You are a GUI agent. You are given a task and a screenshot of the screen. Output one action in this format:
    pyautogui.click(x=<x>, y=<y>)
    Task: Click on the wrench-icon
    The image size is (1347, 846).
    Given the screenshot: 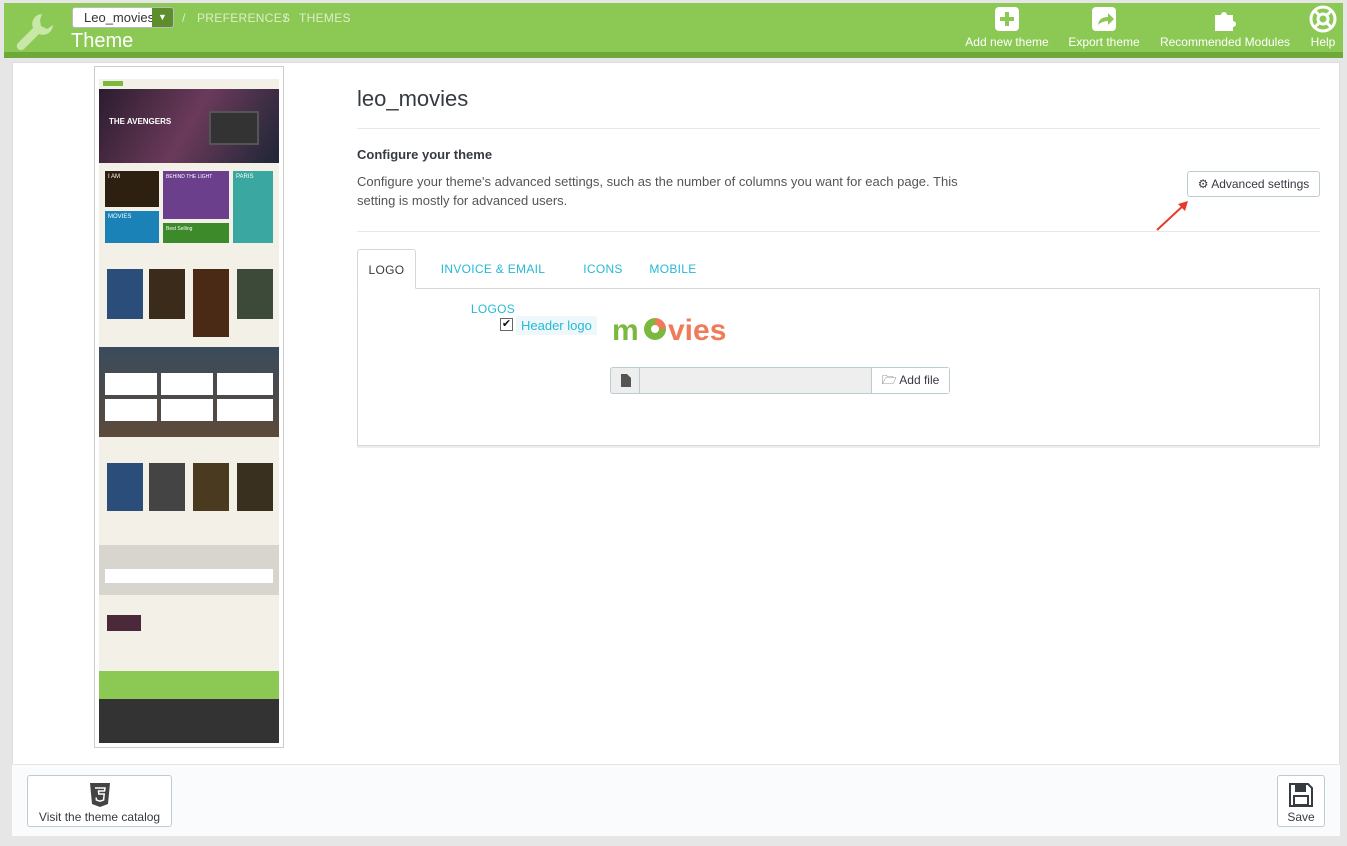 What is the action you would take?
    pyautogui.click(x=34, y=32)
    